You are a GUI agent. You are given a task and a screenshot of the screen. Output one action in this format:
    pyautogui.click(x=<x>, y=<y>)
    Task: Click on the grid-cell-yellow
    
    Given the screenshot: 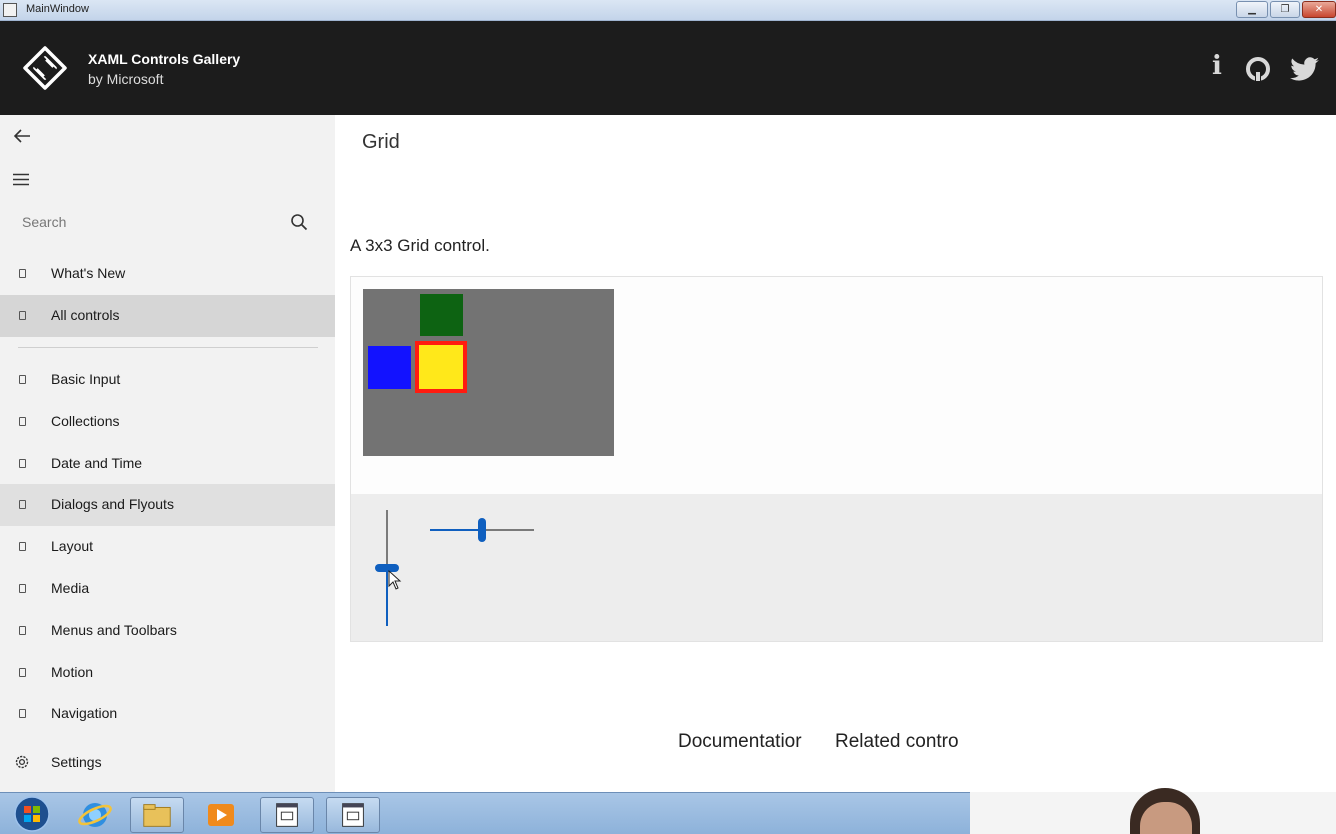 What is the action you would take?
    pyautogui.click(x=441, y=367)
    